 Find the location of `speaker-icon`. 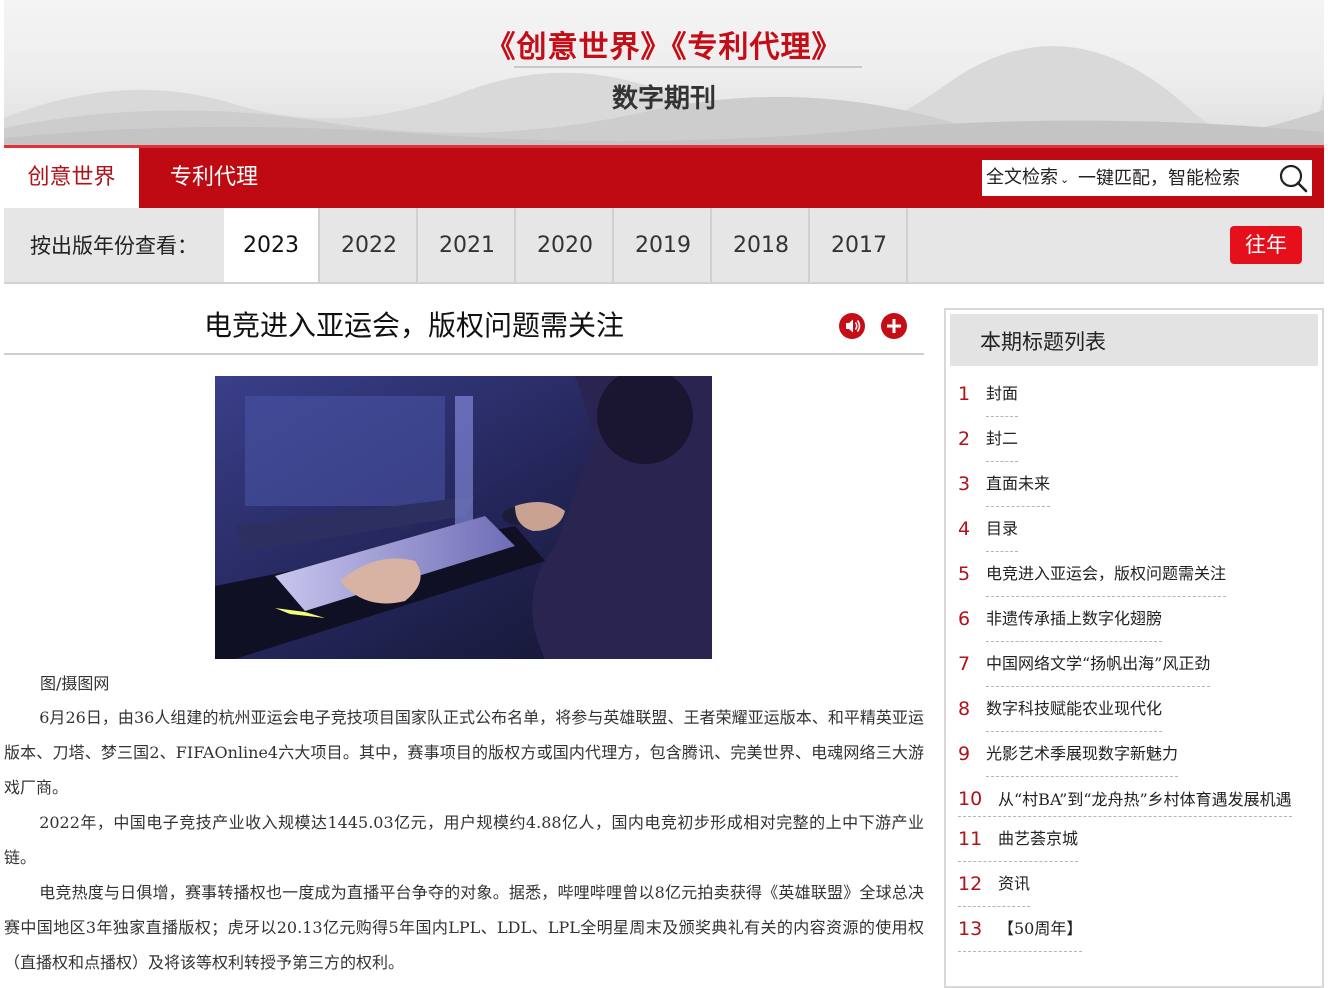

speaker-icon is located at coordinates (853, 326).